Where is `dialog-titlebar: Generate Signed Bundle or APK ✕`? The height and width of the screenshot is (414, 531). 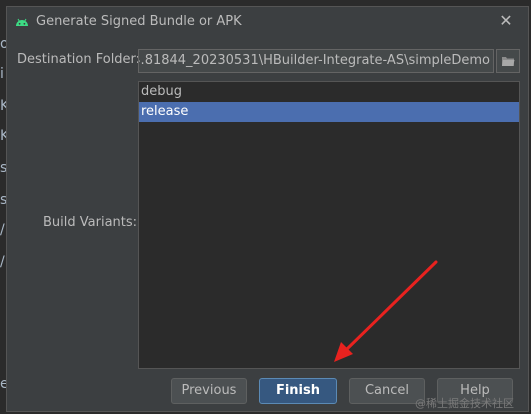
dialog-titlebar: Generate Signed Bundle or APK ✕ is located at coordinates (267, 22).